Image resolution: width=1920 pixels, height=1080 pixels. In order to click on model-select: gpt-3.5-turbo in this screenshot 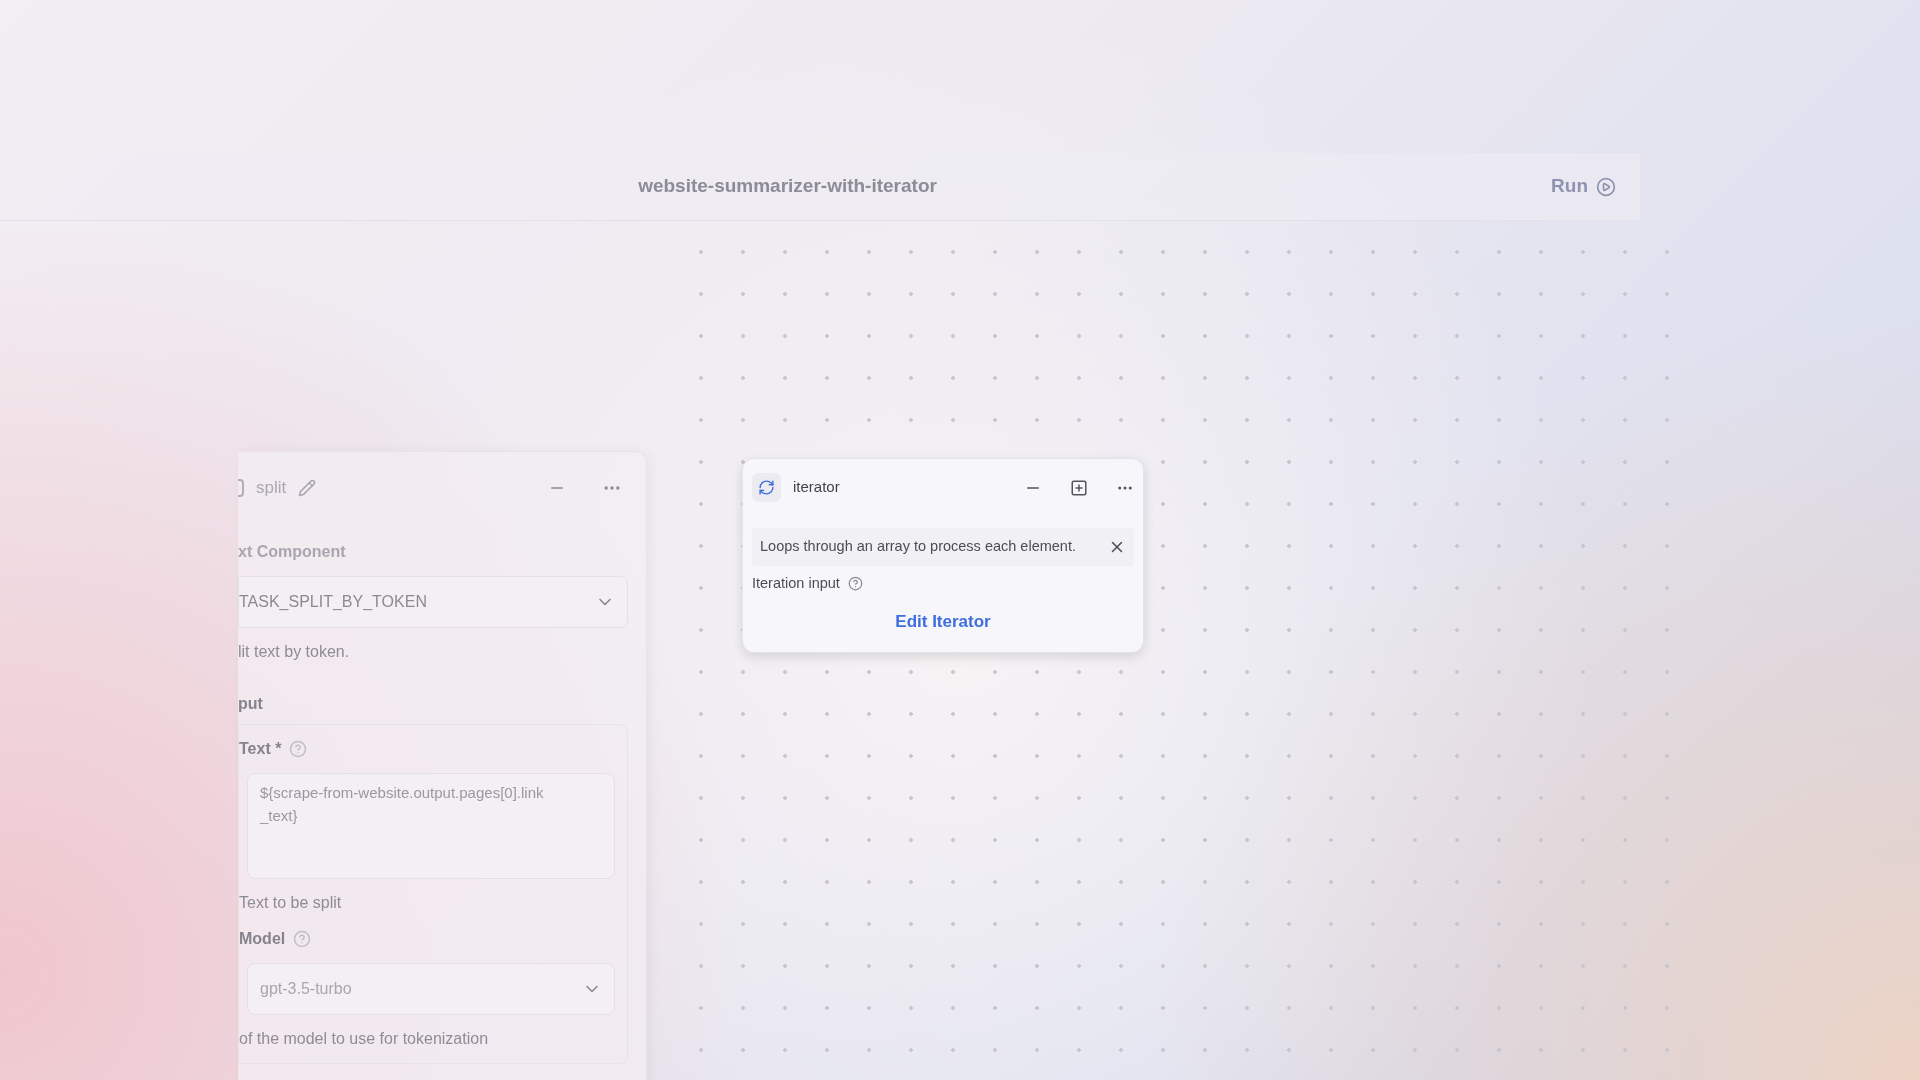, I will do `click(431, 989)`.